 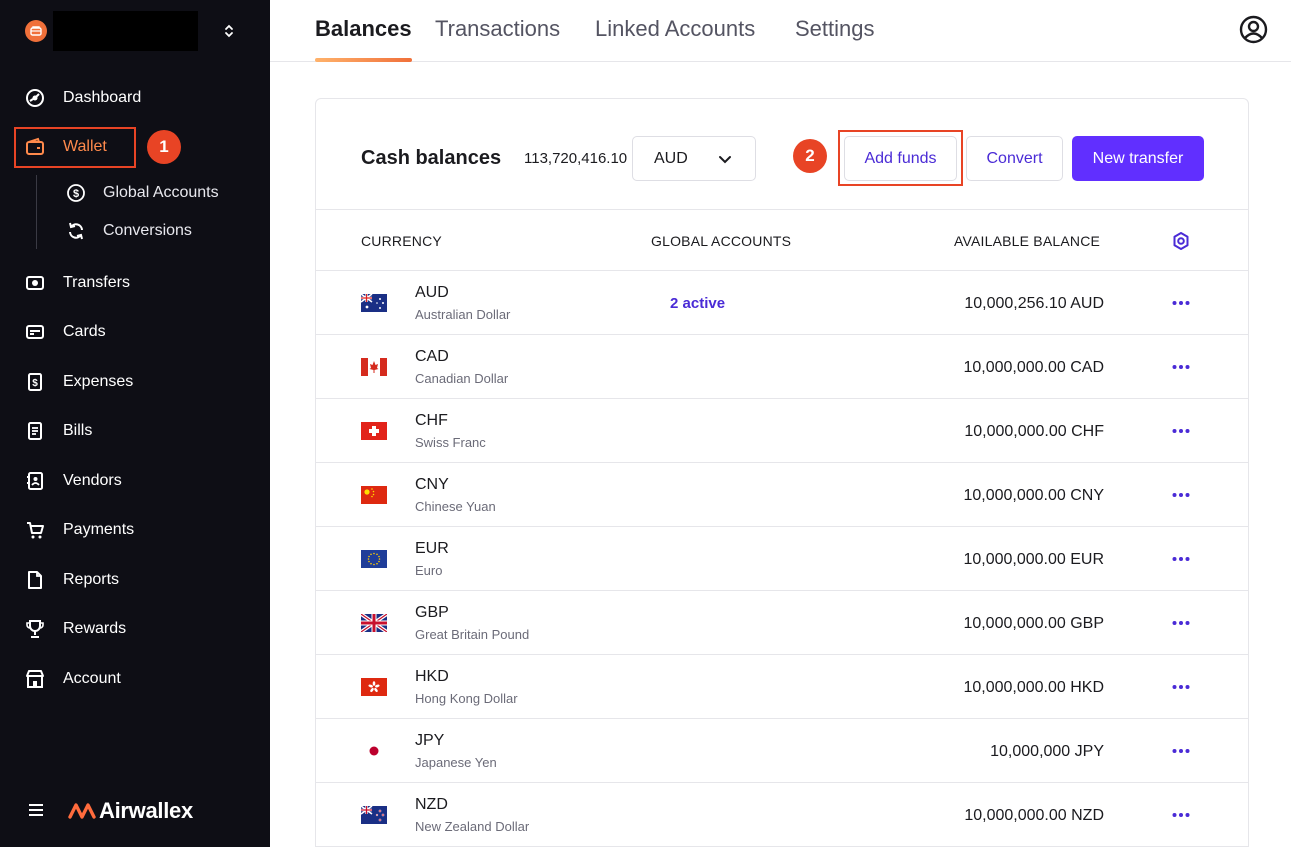 What do you see at coordinates (429, 570) in the screenshot?
I see `currency-name: Euro` at bounding box center [429, 570].